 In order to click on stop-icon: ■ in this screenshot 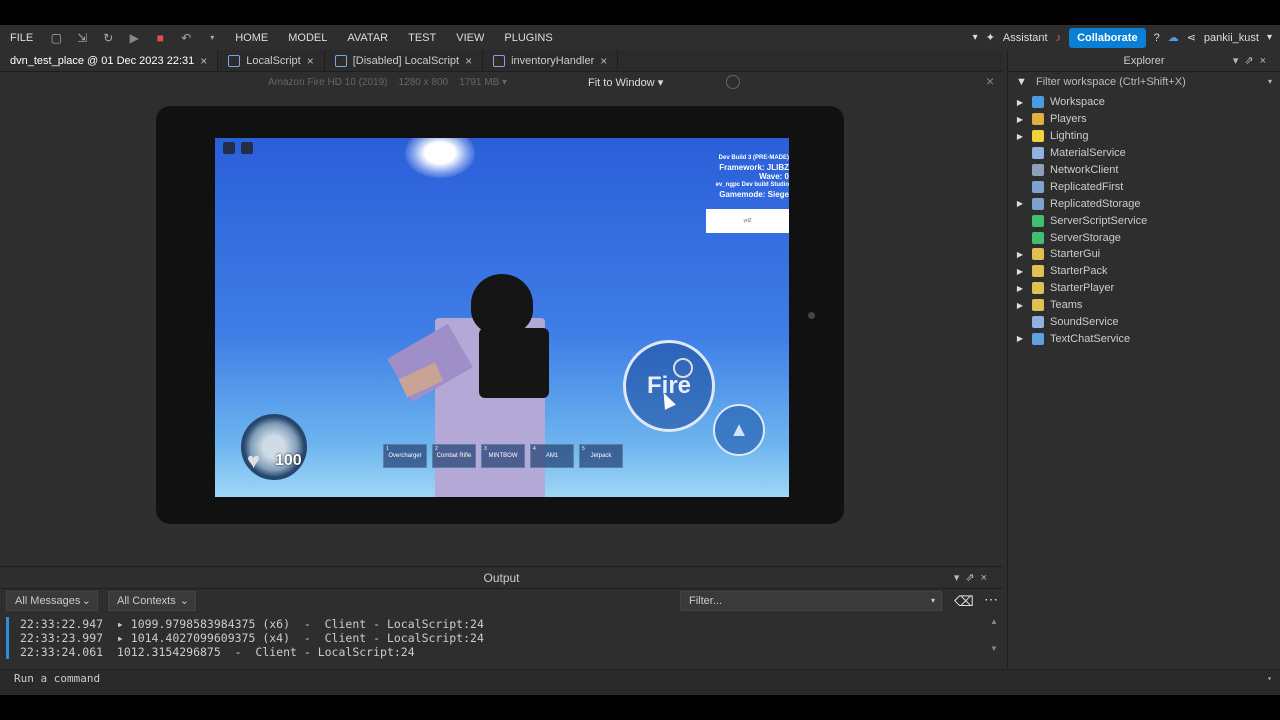, I will do `click(160, 38)`.